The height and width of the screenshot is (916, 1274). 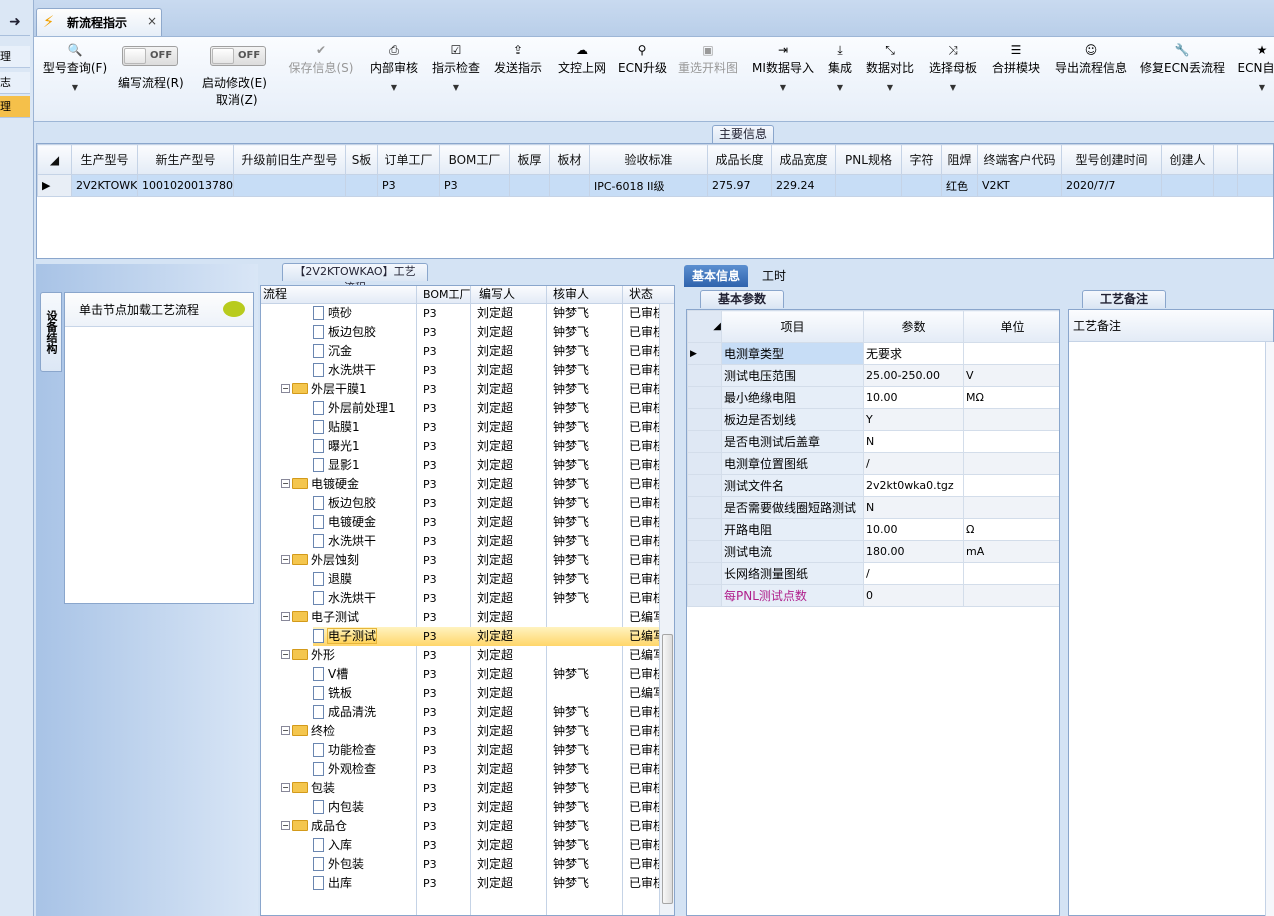 I want to click on write-process-toggle: OFF, so click(x=150, y=56).